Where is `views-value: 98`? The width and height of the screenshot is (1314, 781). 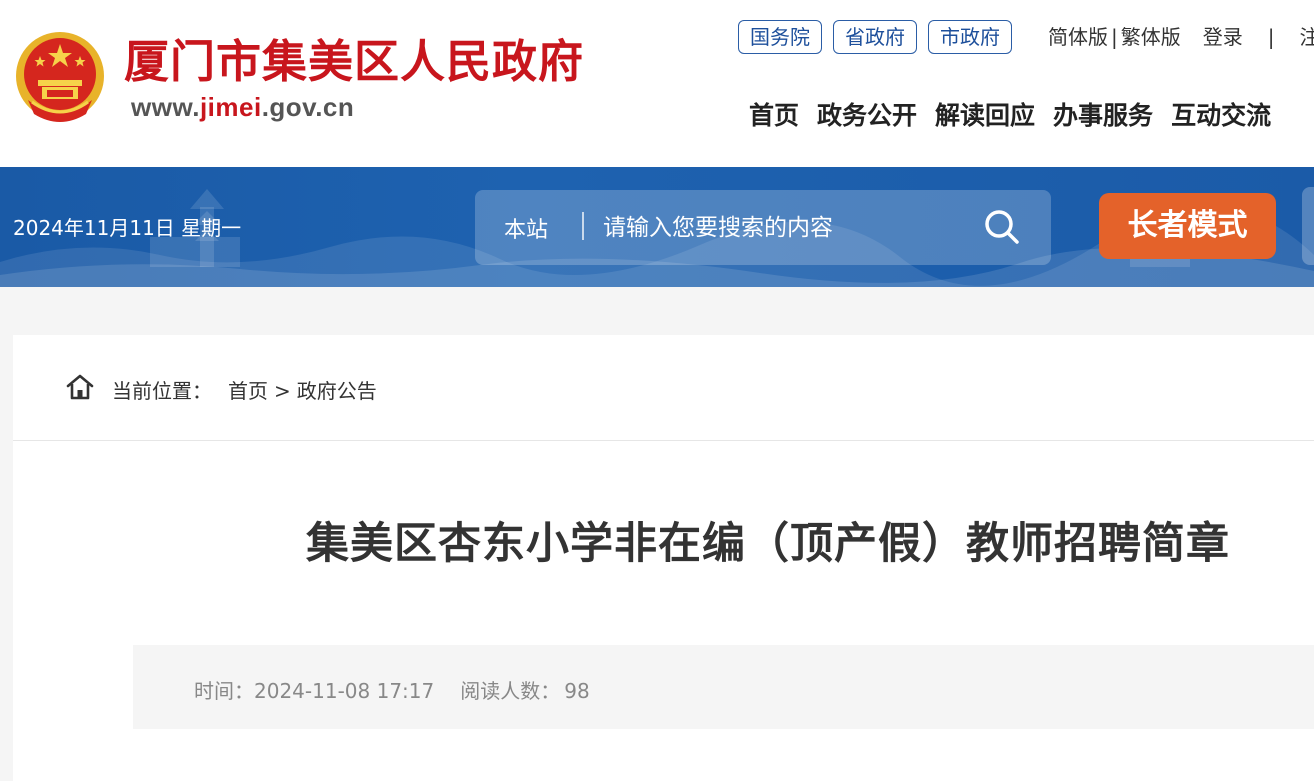
views-value: 98 is located at coordinates (577, 691).